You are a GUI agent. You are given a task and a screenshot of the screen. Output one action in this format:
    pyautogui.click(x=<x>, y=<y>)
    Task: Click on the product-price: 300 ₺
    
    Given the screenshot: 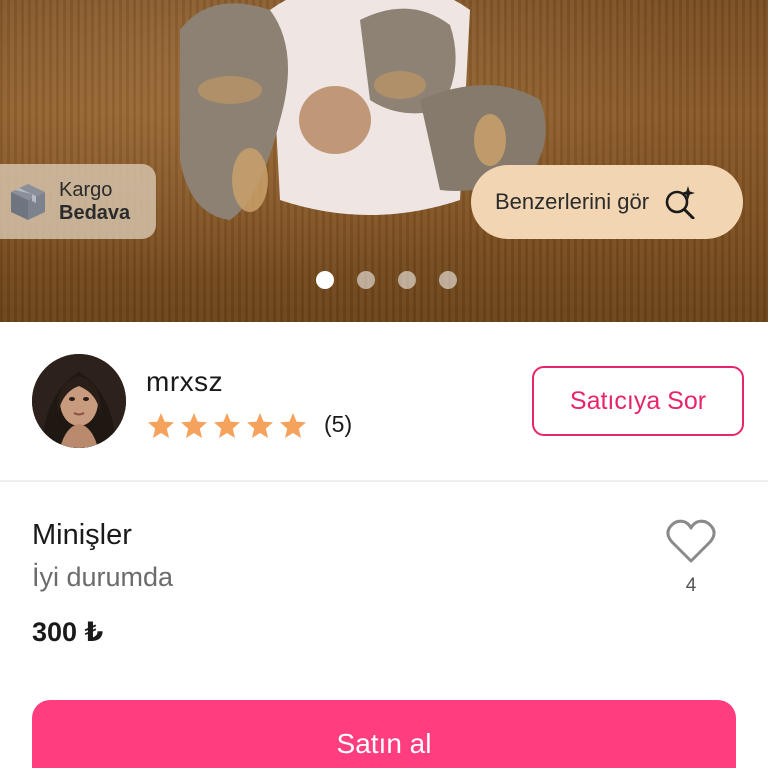 What is the action you would take?
    pyautogui.click(x=68, y=632)
    